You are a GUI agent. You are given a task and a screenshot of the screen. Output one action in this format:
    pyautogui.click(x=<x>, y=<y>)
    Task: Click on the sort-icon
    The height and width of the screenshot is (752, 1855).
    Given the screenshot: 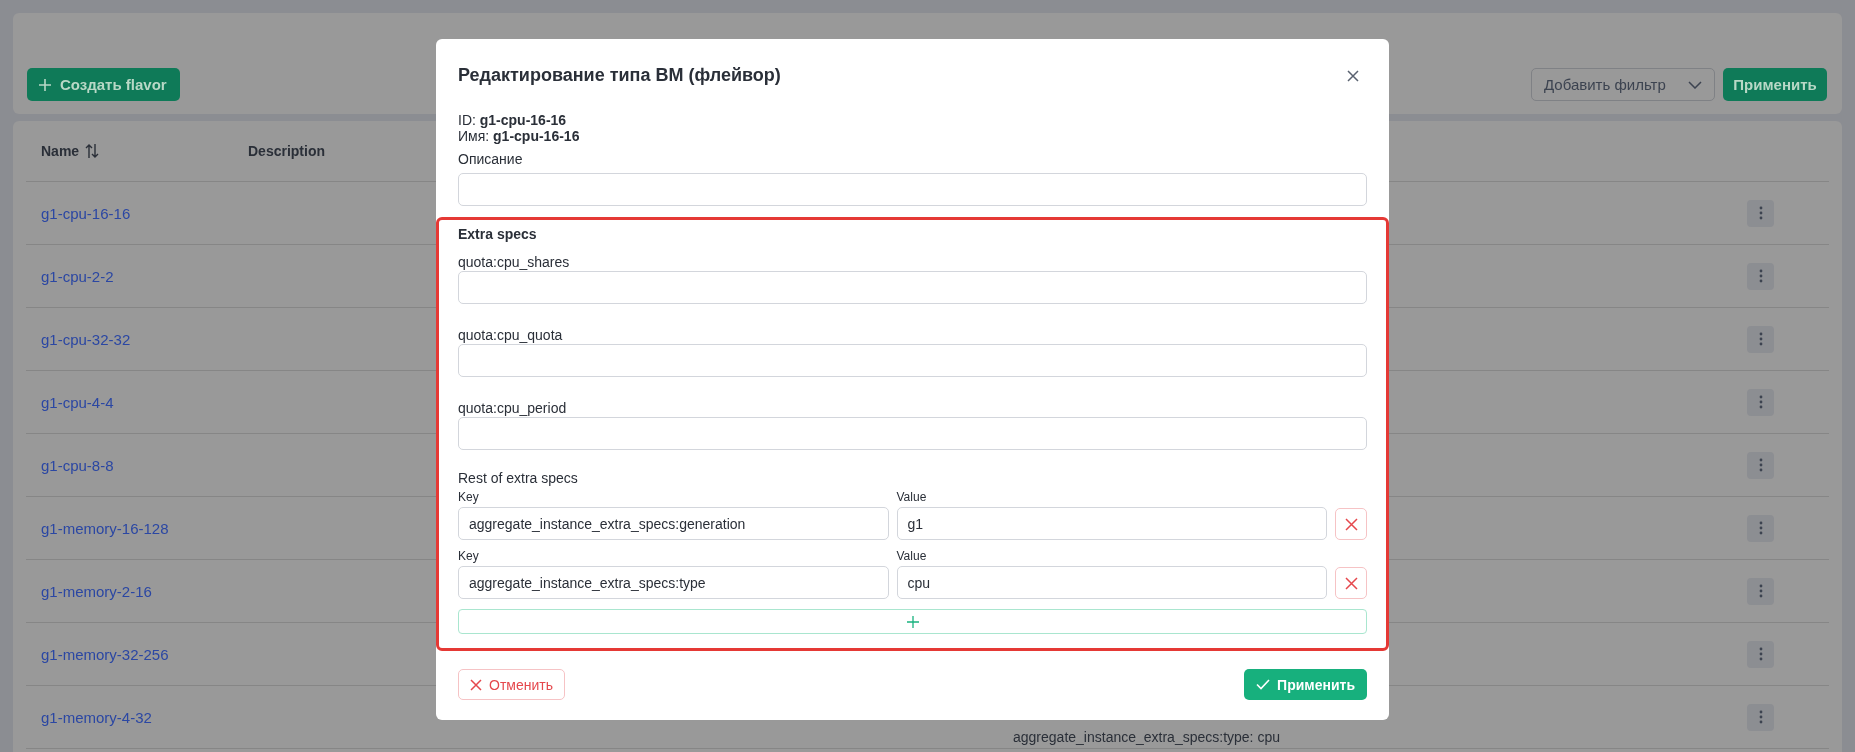 What is the action you would take?
    pyautogui.click(x=92, y=151)
    